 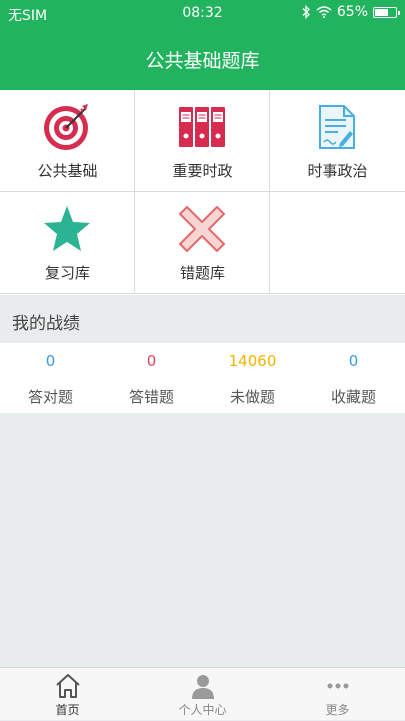 What do you see at coordinates (202, 127) in the screenshot?
I see `binders-icon` at bounding box center [202, 127].